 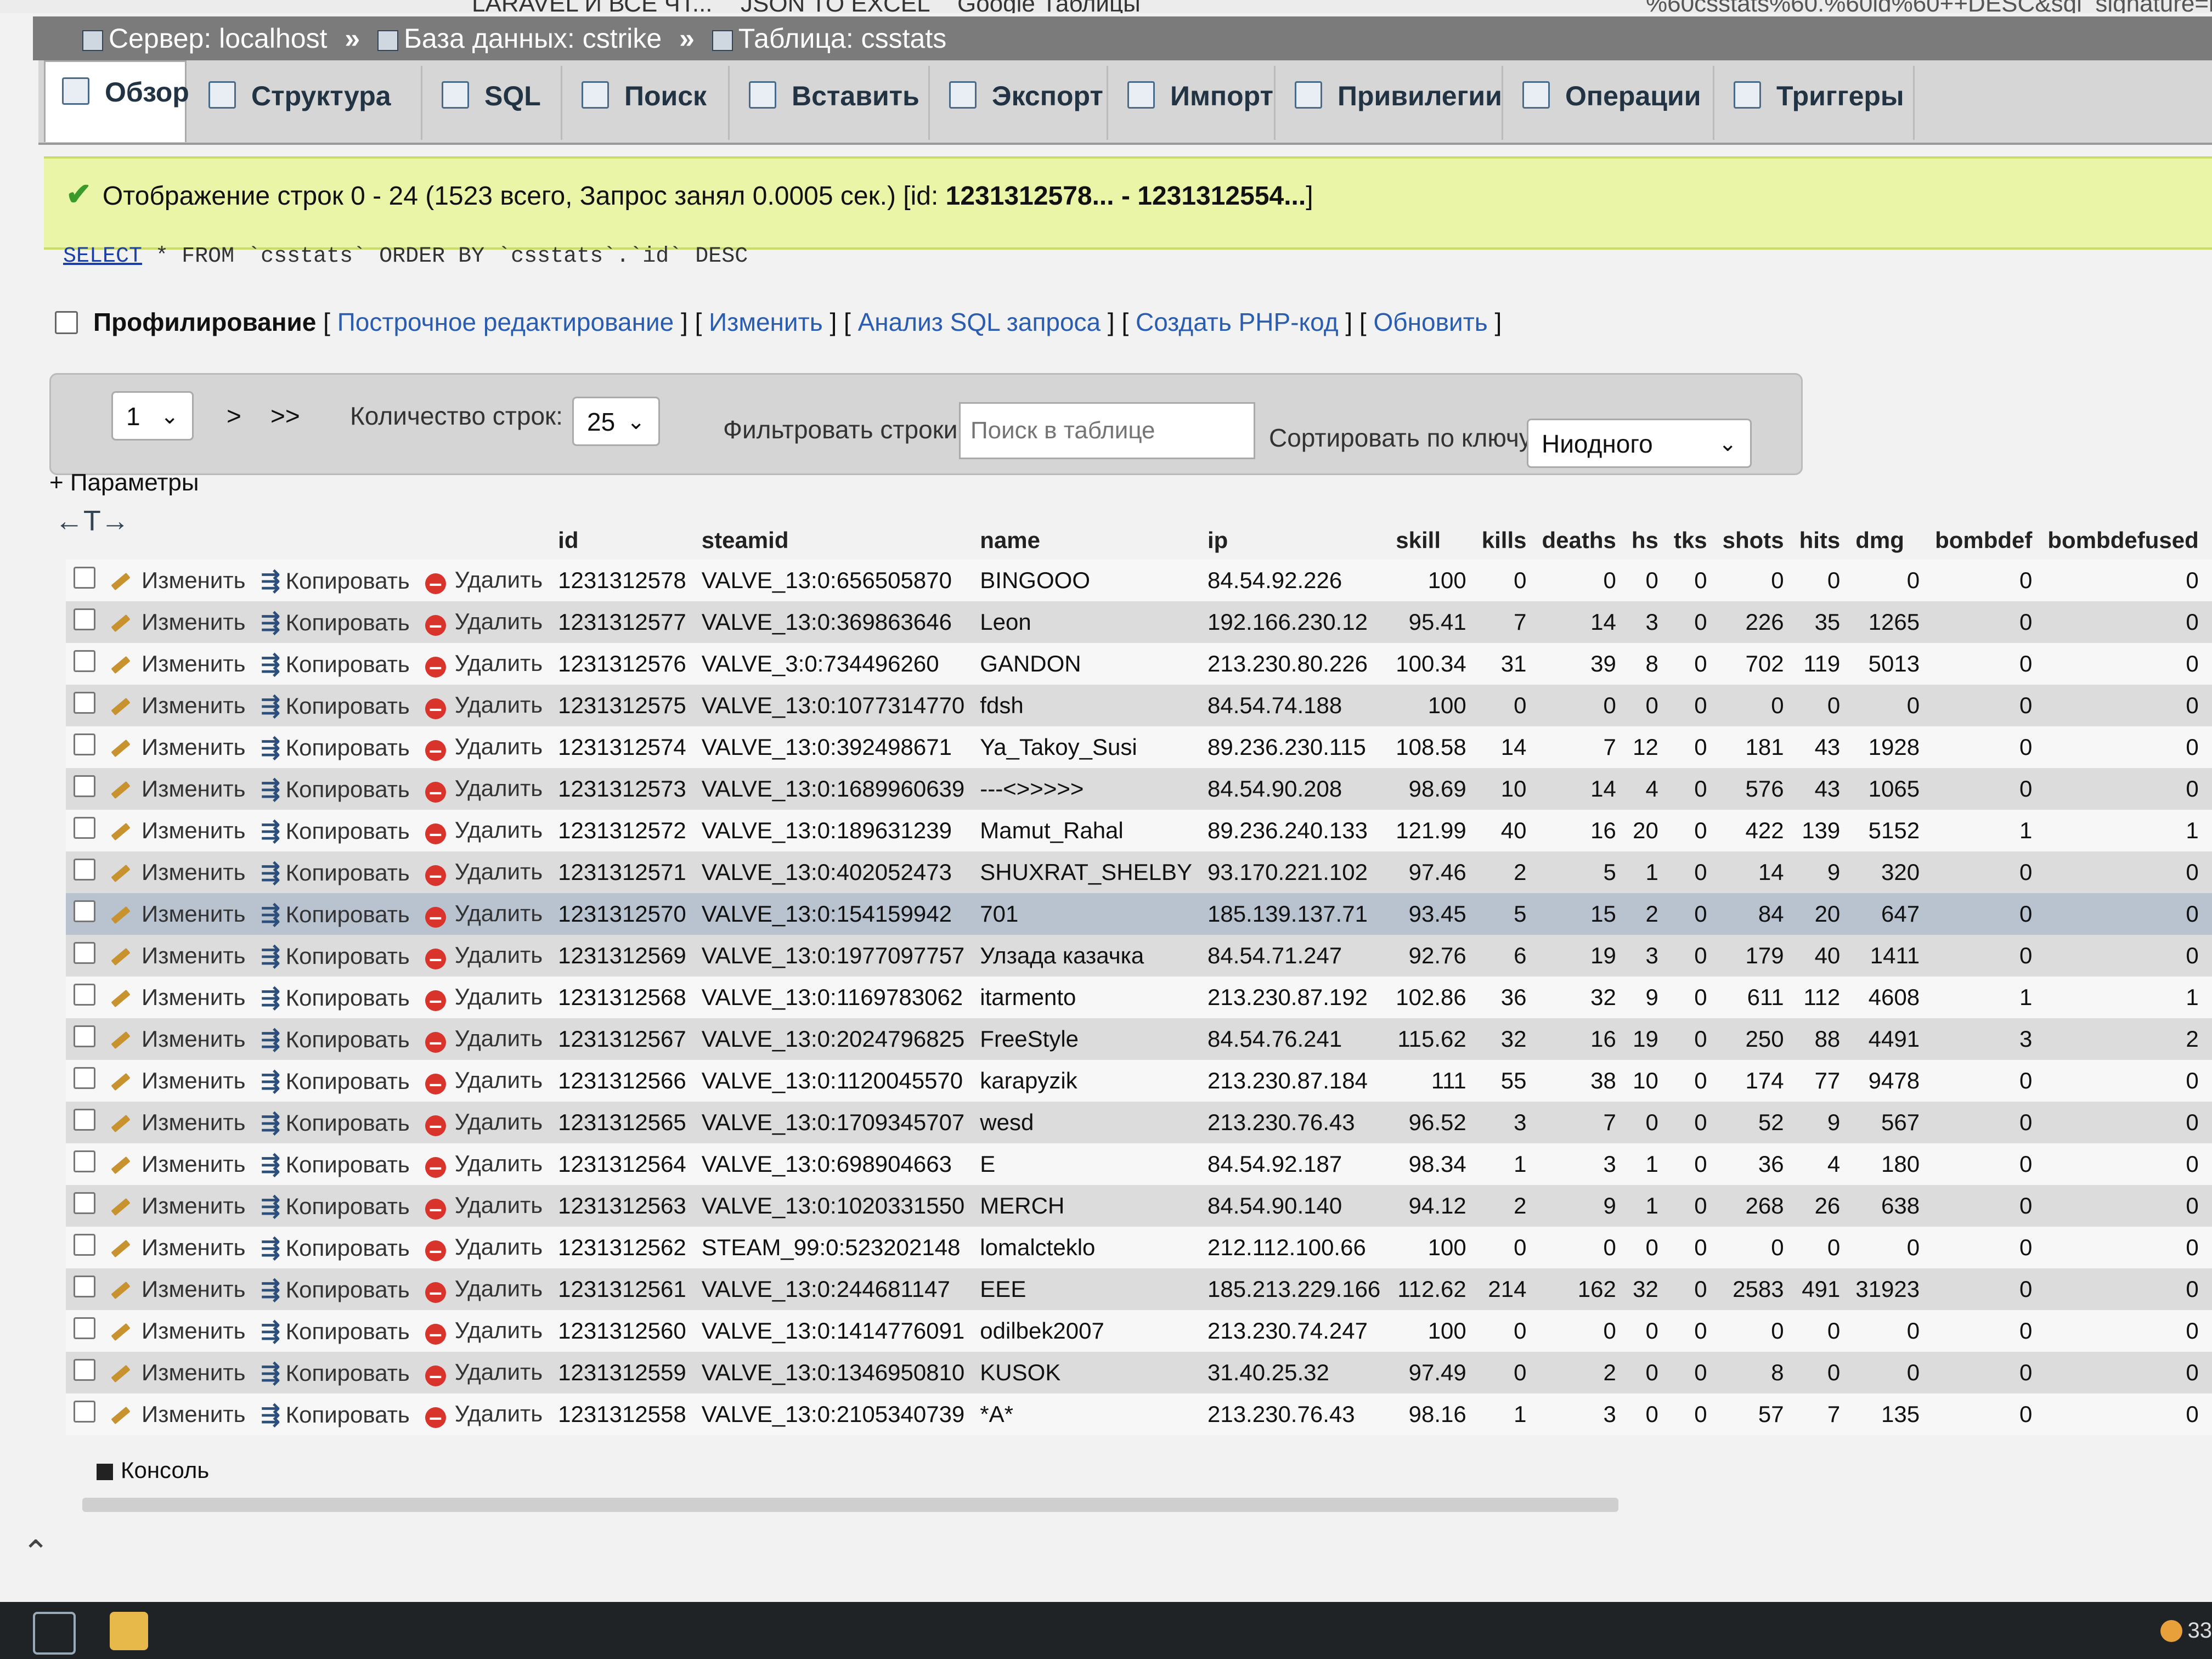 What do you see at coordinates (1690, 540) in the screenshot?
I see `column-header-tks: tks` at bounding box center [1690, 540].